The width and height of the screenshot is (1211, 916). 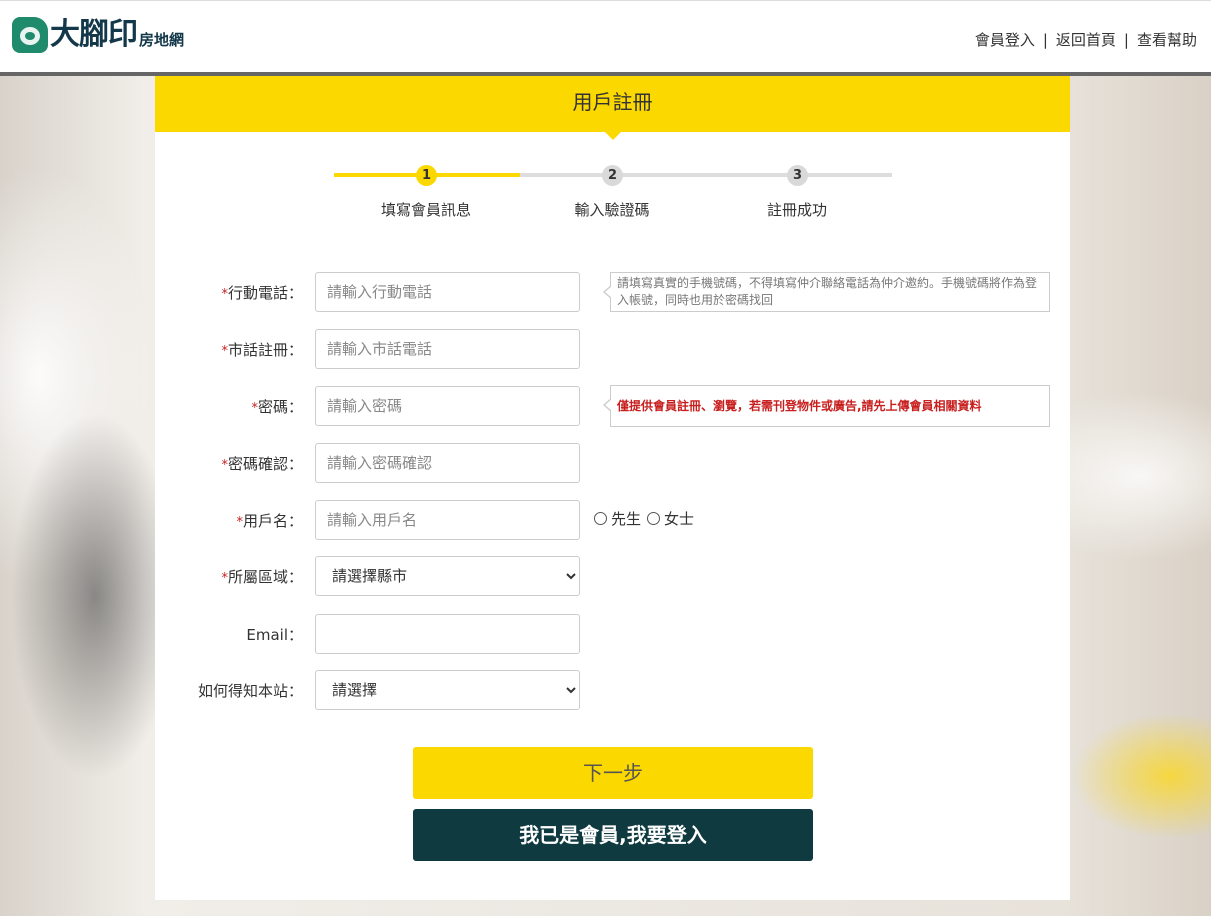 I want to click on step-3-dot: 3, so click(x=797, y=175).